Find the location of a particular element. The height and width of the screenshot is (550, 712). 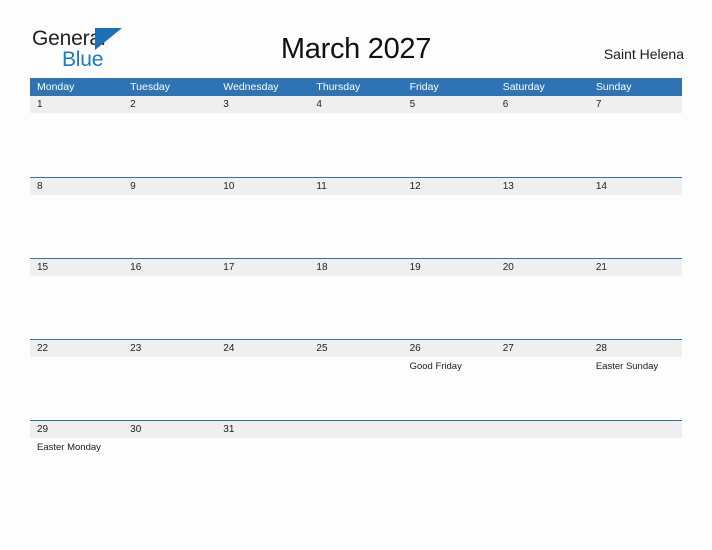

week-event-band: Easter Monday is located at coordinates (356, 469).